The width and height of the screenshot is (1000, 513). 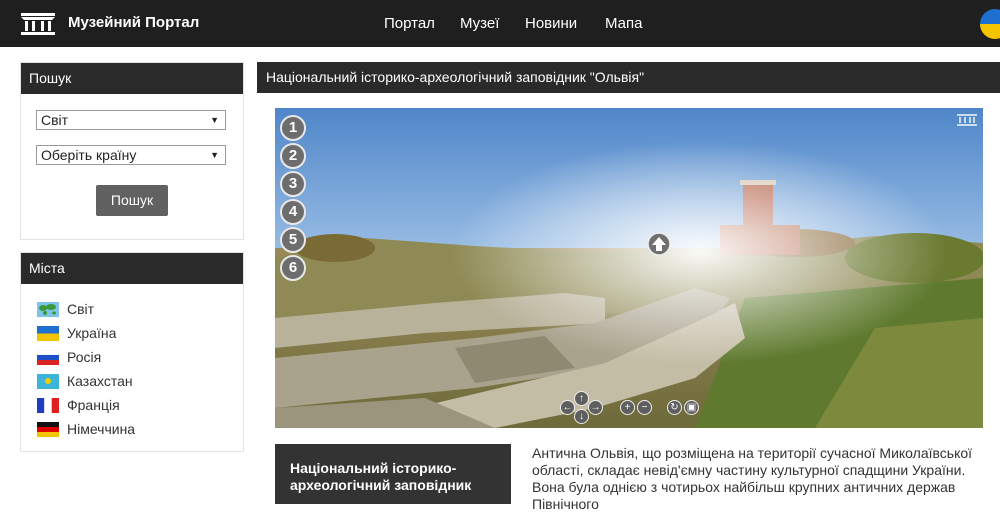 What do you see at coordinates (84, 357) in the screenshot?
I see `city-label: Росія` at bounding box center [84, 357].